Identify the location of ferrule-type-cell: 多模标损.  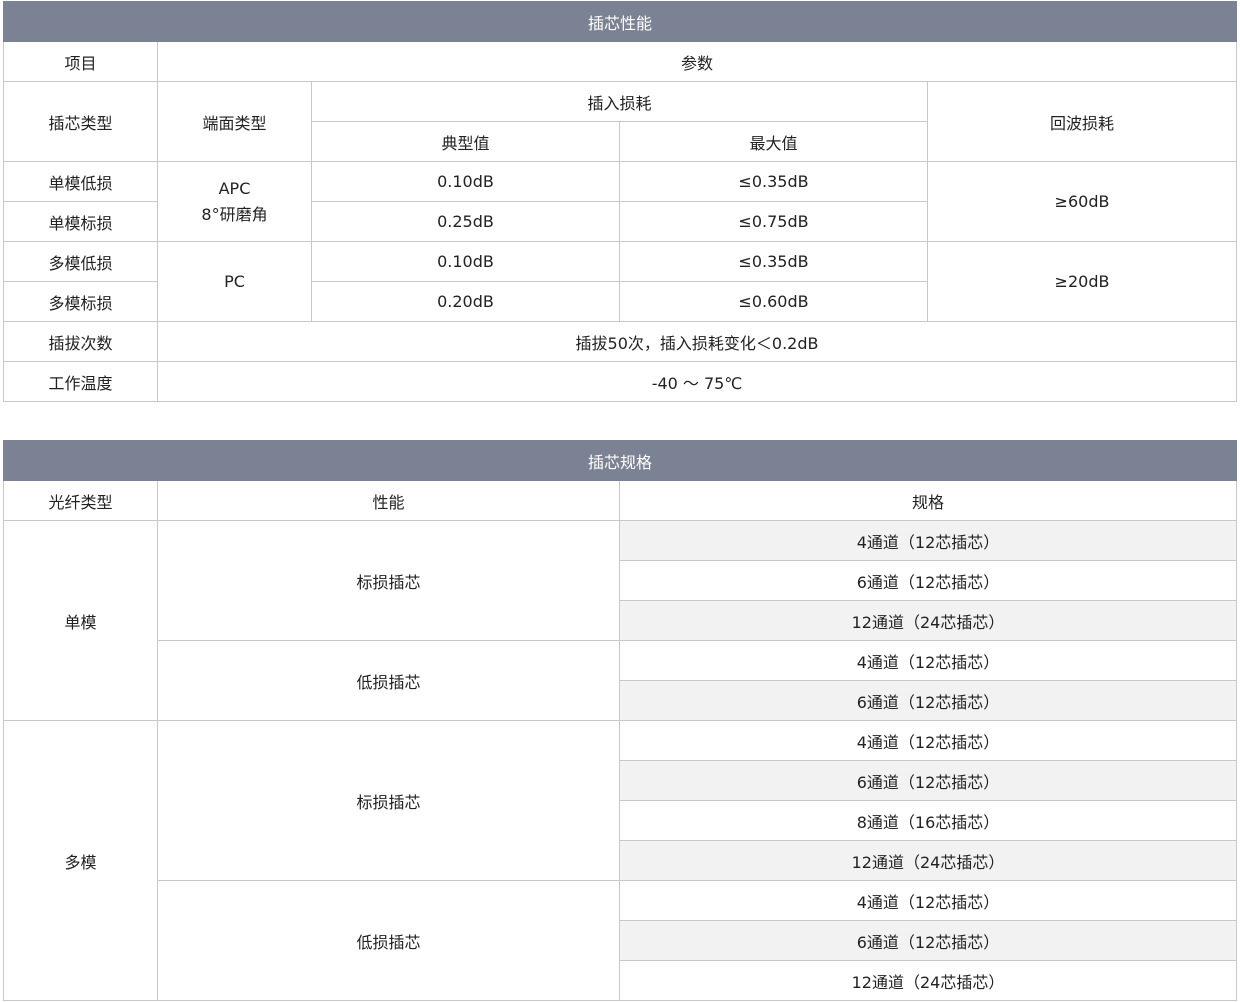
(80, 301).